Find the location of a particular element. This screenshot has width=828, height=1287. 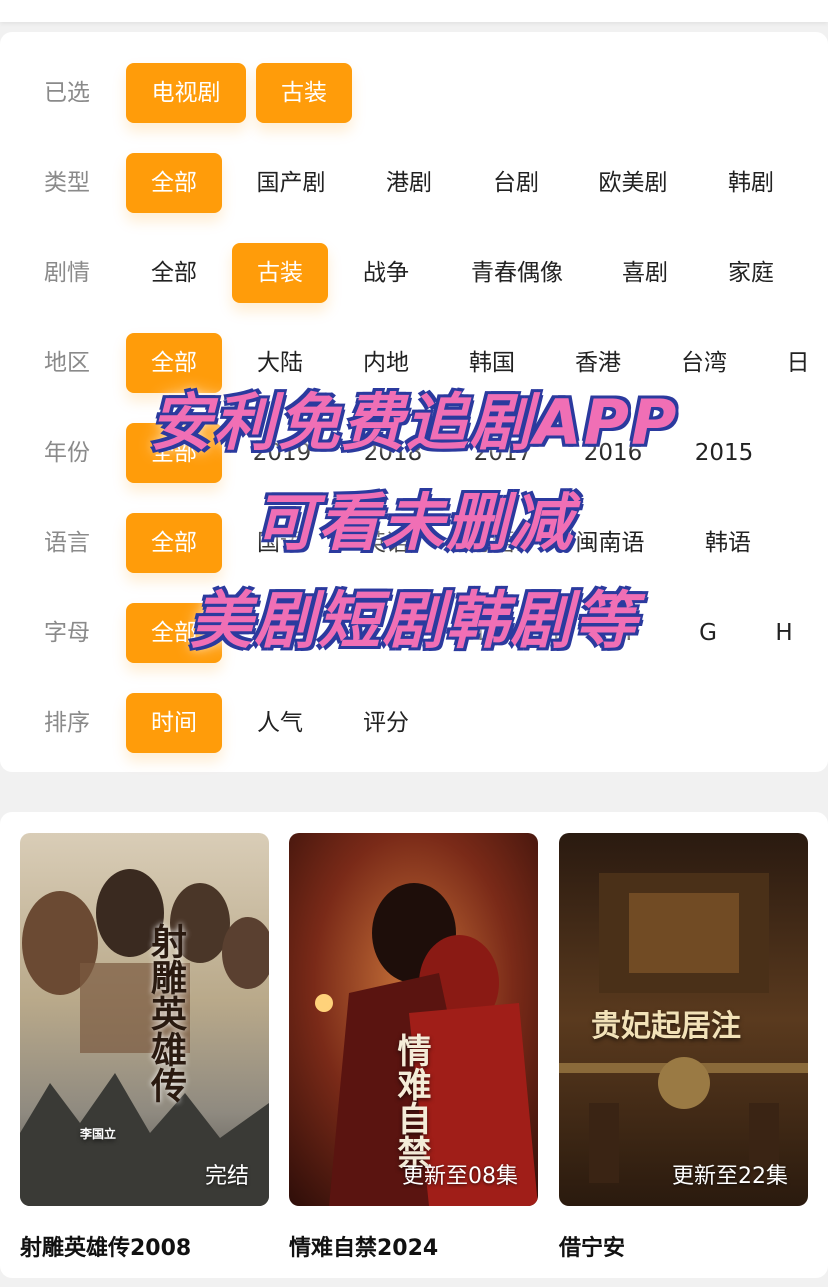

filter-chip: 欧美剧 is located at coordinates (633, 183).